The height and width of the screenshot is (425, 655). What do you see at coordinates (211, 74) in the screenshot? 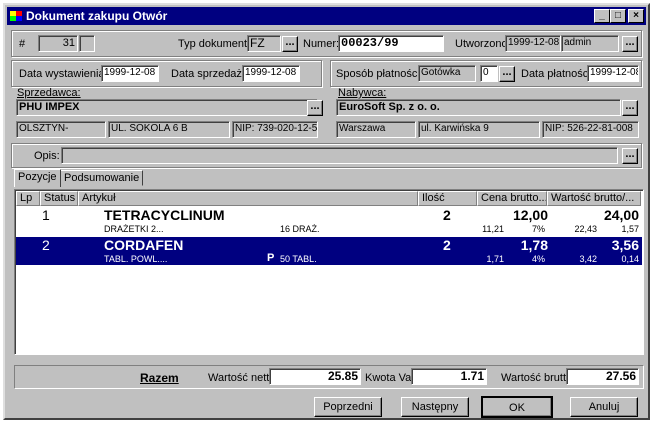
I see `sale-date-label: Data sprzedaży:` at bounding box center [211, 74].